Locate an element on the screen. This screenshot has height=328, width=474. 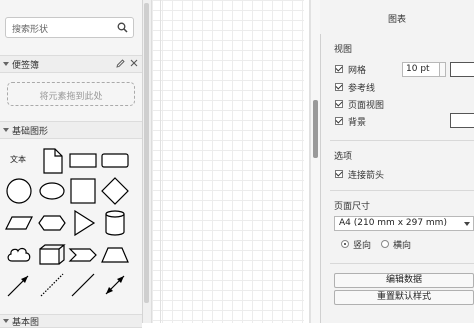
background-label: 背景 is located at coordinates (357, 123).